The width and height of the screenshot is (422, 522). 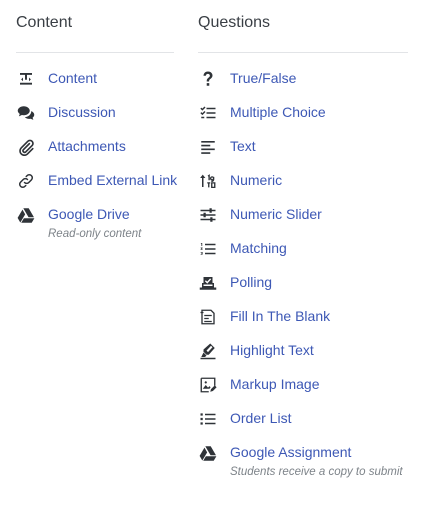 I want to click on question-item-fill-in-the-blank: Fill In The Blank, so click(x=303, y=317).